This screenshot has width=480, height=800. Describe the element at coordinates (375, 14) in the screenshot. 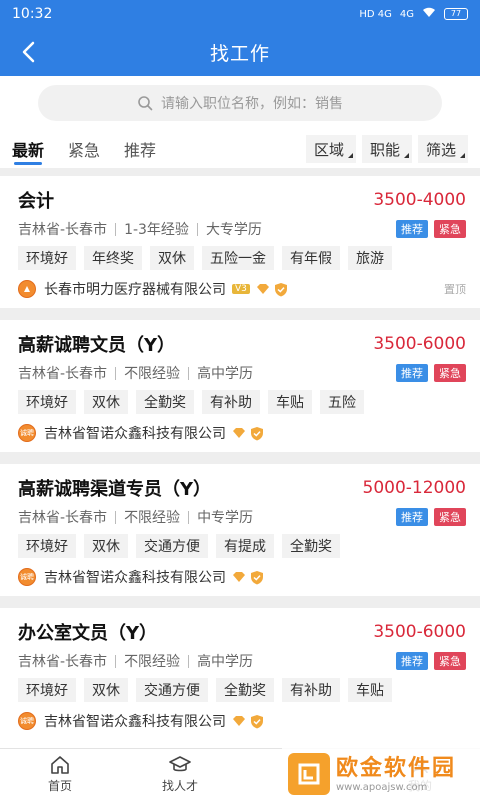

I see `signal-icon: HD 4G` at that location.